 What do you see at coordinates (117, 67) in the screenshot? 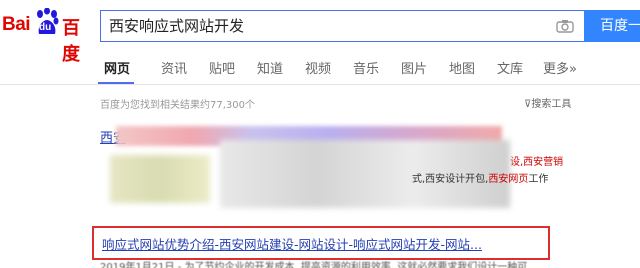
I see `tab-web: 网页` at bounding box center [117, 67].